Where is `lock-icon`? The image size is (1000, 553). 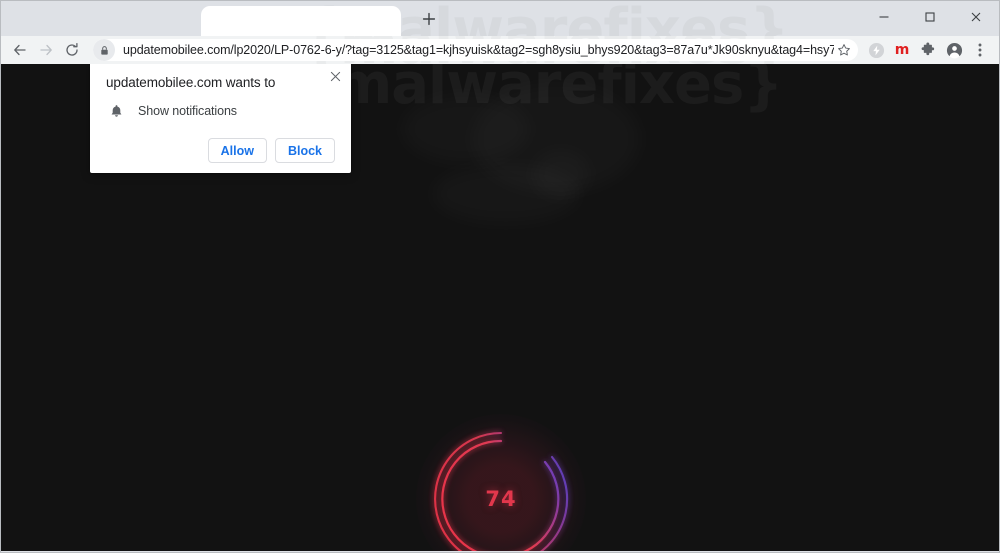
lock-icon is located at coordinates (104, 50).